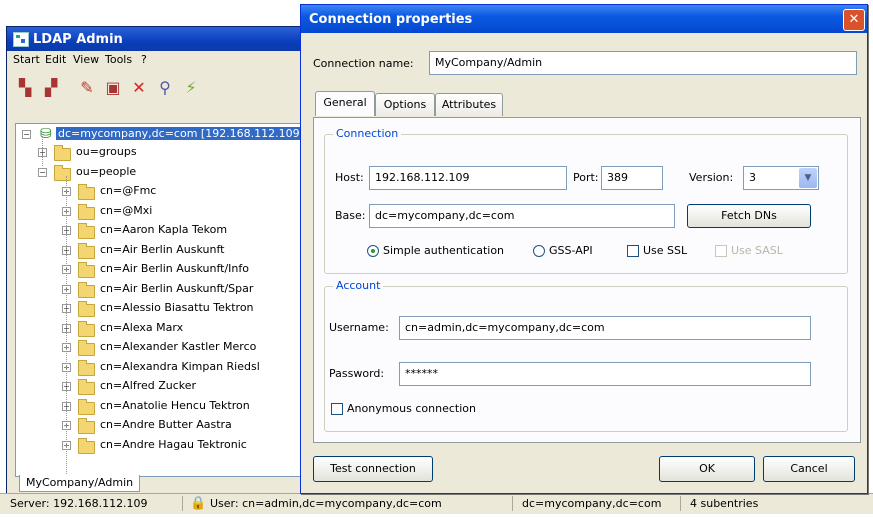 This screenshot has width=873, height=517. I want to click on tree-node: + cn=Alexander Kastler Merco, so click(161, 347).